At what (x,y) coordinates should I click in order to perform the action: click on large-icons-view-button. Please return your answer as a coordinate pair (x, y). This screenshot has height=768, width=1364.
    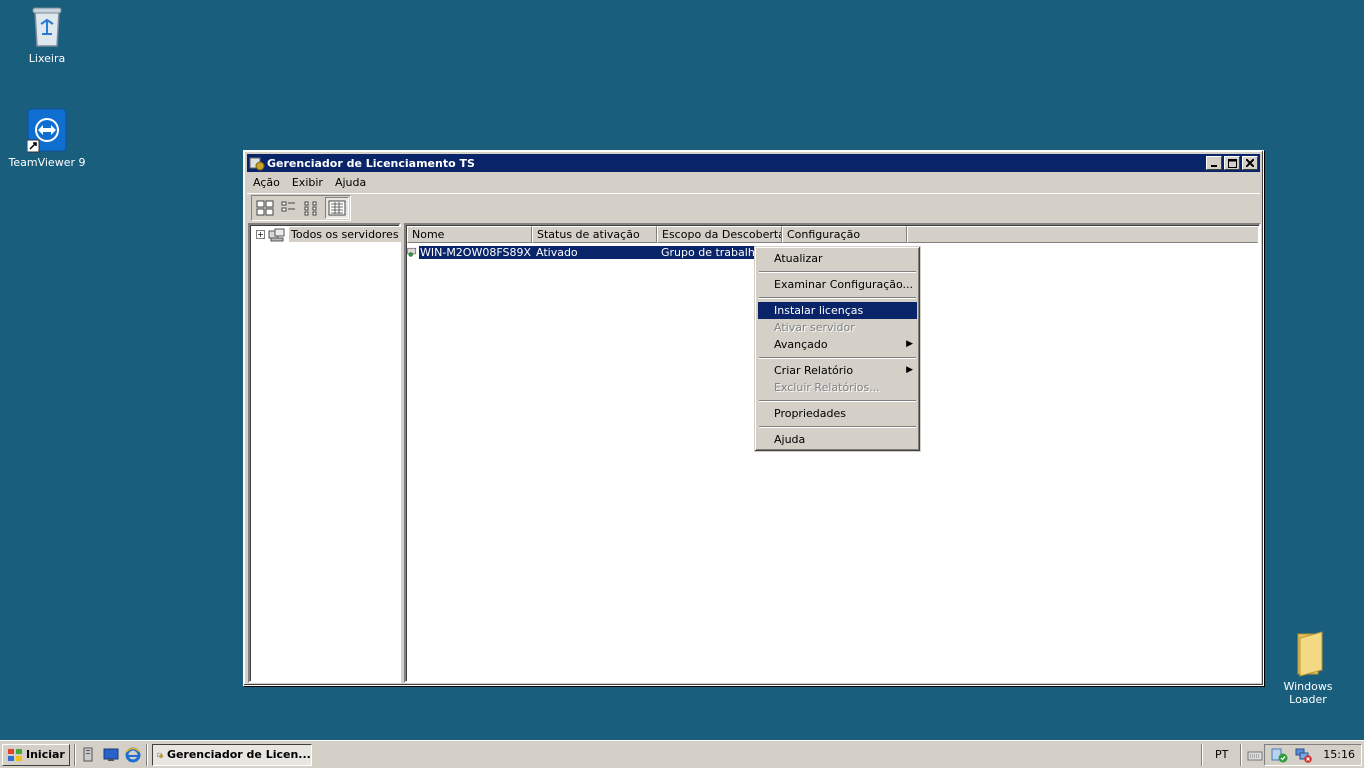
    Looking at the image, I should click on (265, 208).